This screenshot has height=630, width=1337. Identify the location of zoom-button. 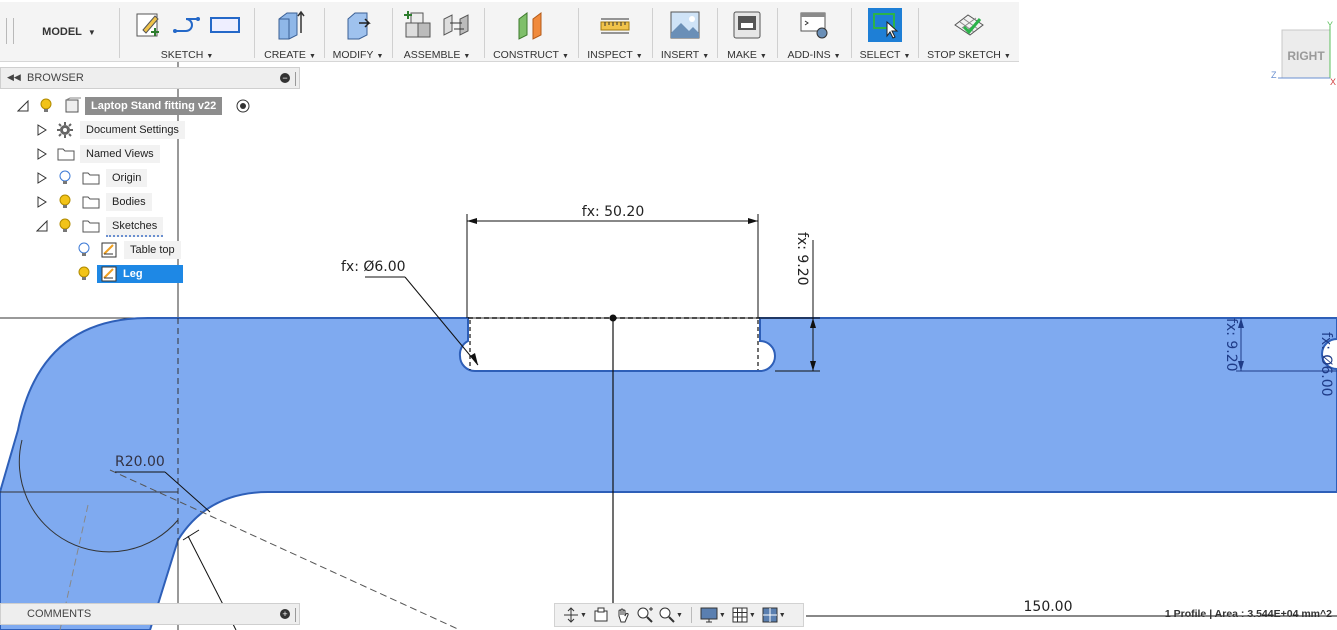
(645, 615).